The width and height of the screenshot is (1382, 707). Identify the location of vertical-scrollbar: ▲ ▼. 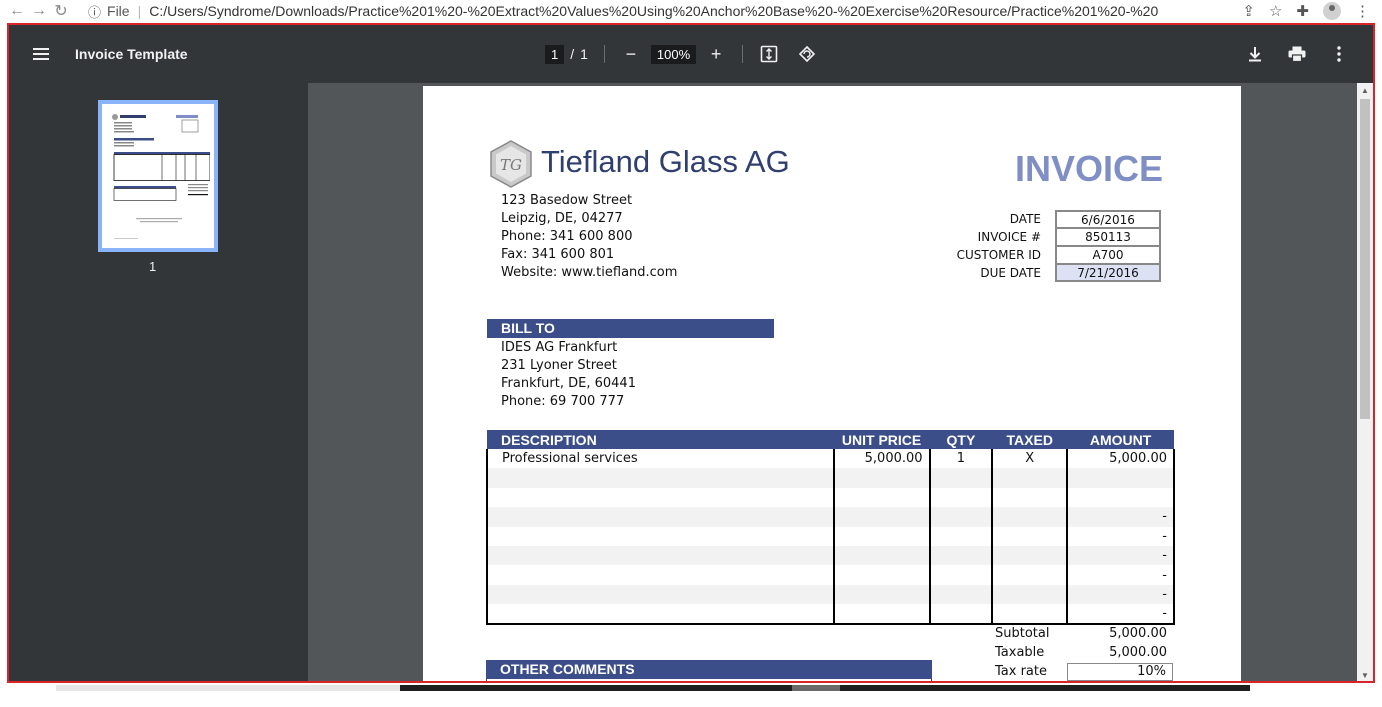
(1365, 382).